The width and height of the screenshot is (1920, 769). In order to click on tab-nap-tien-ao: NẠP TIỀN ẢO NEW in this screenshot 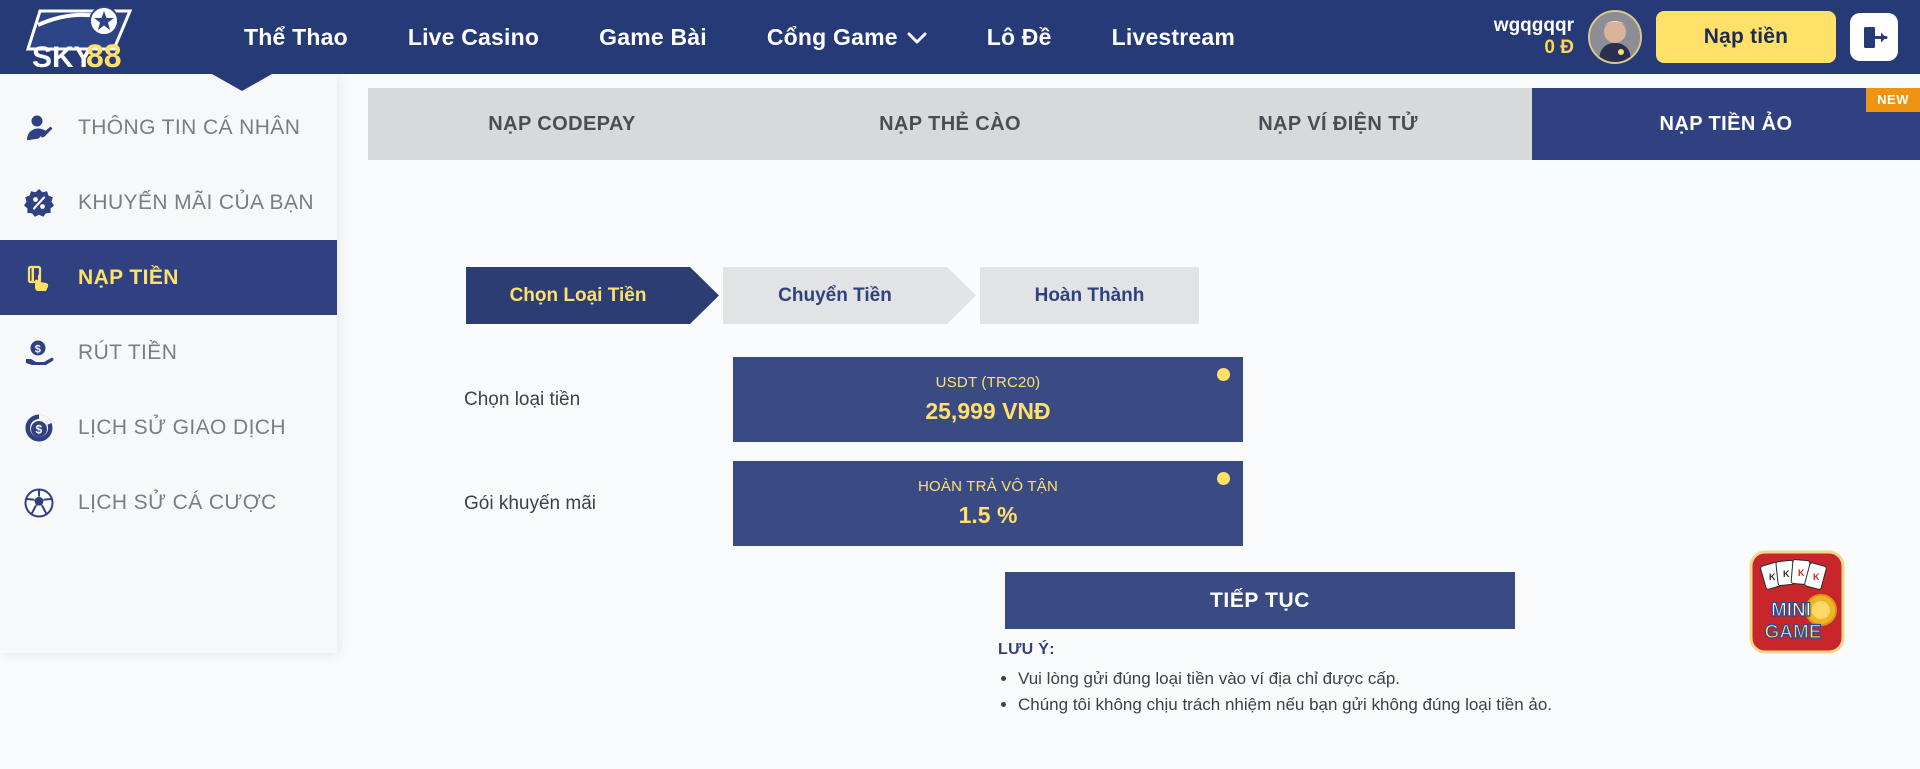, I will do `click(1726, 124)`.